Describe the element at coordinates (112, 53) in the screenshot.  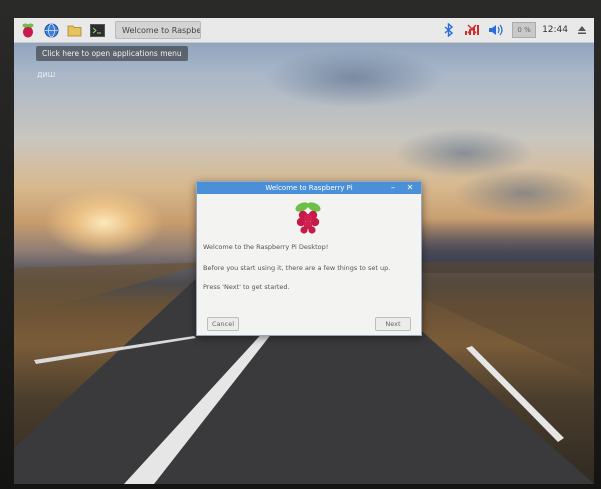
I see `menu-tooltip: Click here to open applications menu` at that location.